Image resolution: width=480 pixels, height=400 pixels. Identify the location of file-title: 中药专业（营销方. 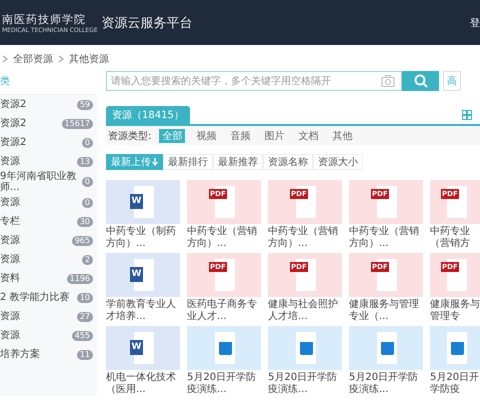
(455, 238).